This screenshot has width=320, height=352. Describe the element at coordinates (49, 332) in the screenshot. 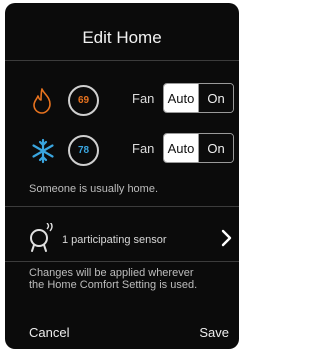

I see `cancel-button: Cancel` at that location.